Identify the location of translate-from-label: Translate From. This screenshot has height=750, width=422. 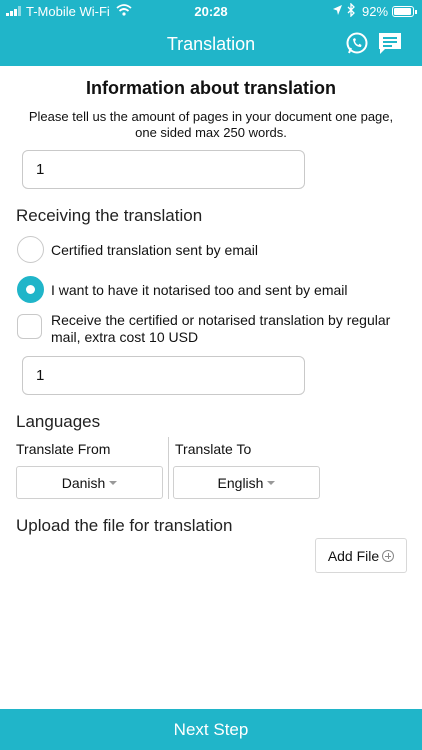
(63, 449).